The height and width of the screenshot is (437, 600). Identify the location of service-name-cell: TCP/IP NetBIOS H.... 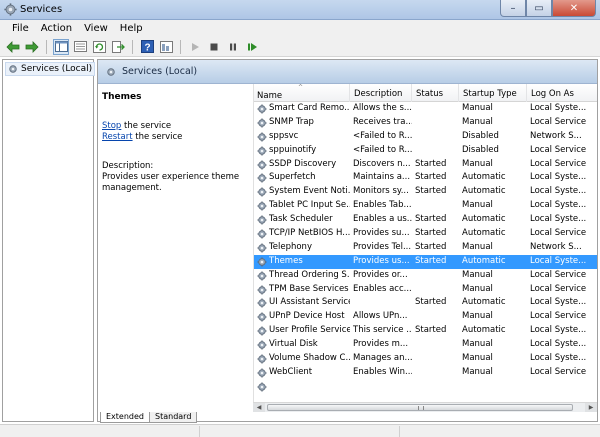
(302, 234).